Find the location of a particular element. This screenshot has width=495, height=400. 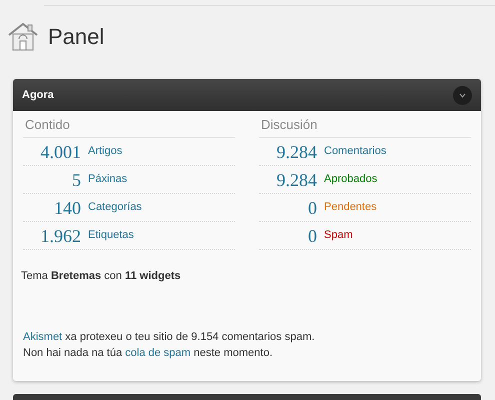

stat-count: 5 is located at coordinates (76, 179).